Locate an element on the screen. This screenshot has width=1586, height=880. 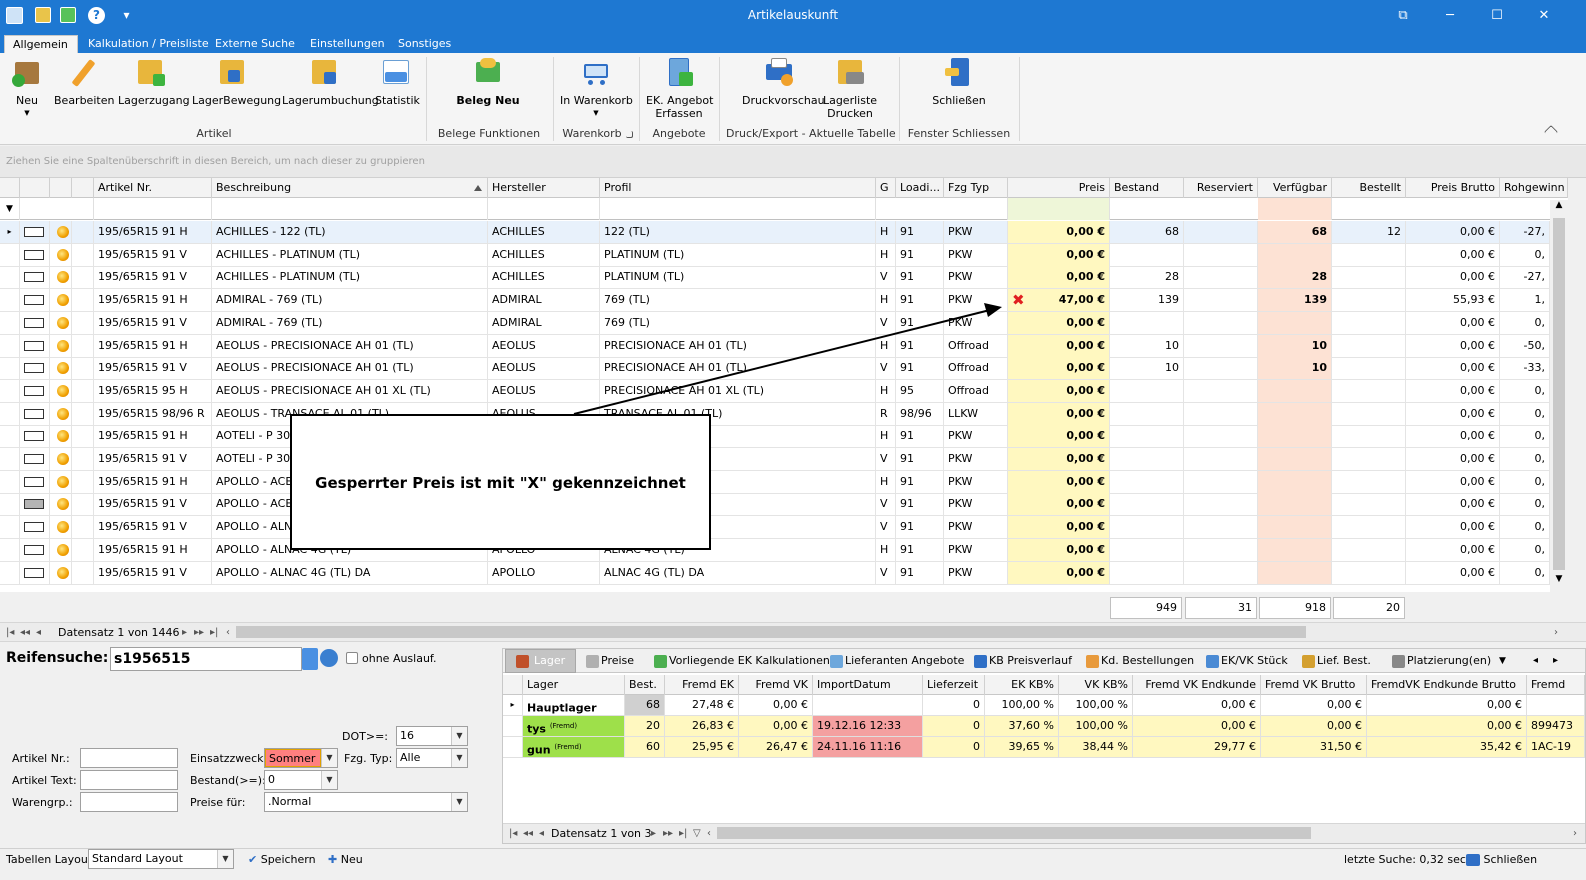
statistik-button: Statistik is located at coordinates (397, 81).